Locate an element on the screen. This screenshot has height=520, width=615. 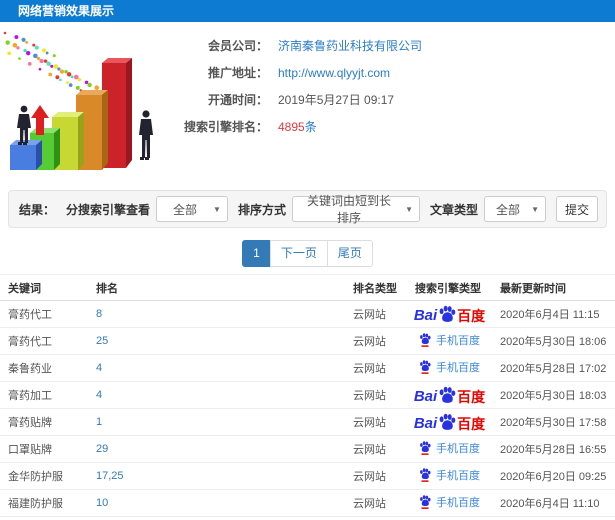
table-row-partial: Bai百度 is located at coordinates (307, 518).